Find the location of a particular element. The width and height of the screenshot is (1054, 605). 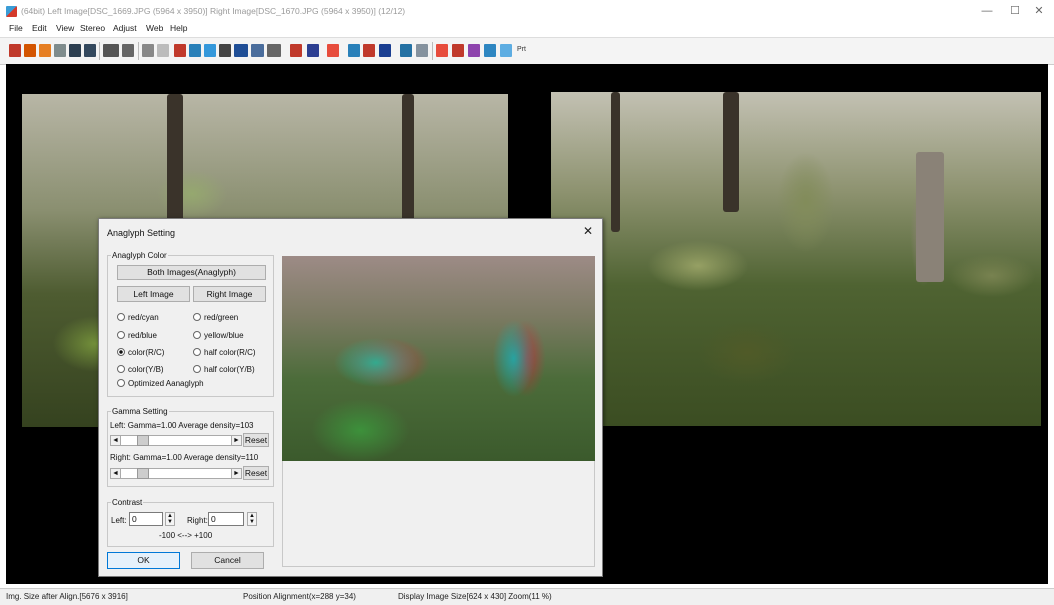

gamma-left-text: Left: Gamma=1.00 Average density=103 is located at coordinates (182, 425).